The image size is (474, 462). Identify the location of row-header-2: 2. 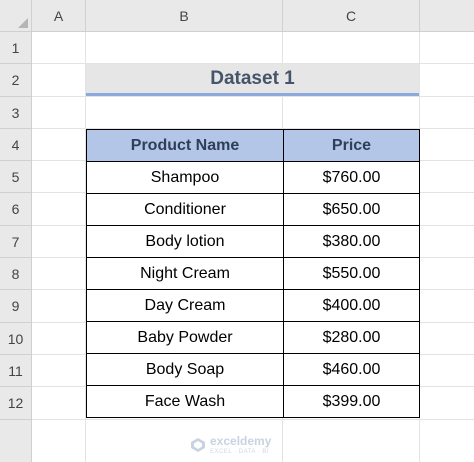
(16, 80).